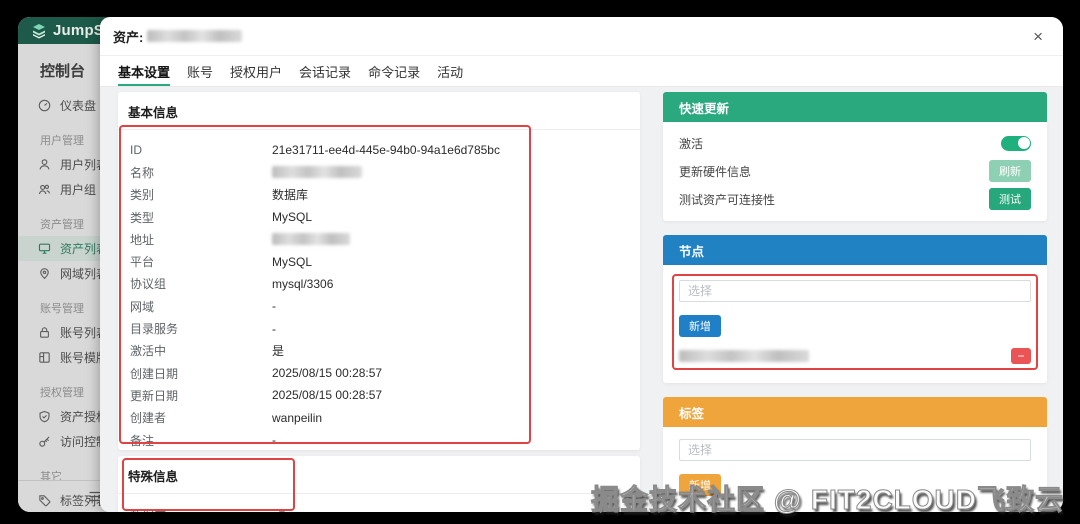  Describe the element at coordinates (44, 274) in the screenshot. I see `location-pin-icon` at that location.